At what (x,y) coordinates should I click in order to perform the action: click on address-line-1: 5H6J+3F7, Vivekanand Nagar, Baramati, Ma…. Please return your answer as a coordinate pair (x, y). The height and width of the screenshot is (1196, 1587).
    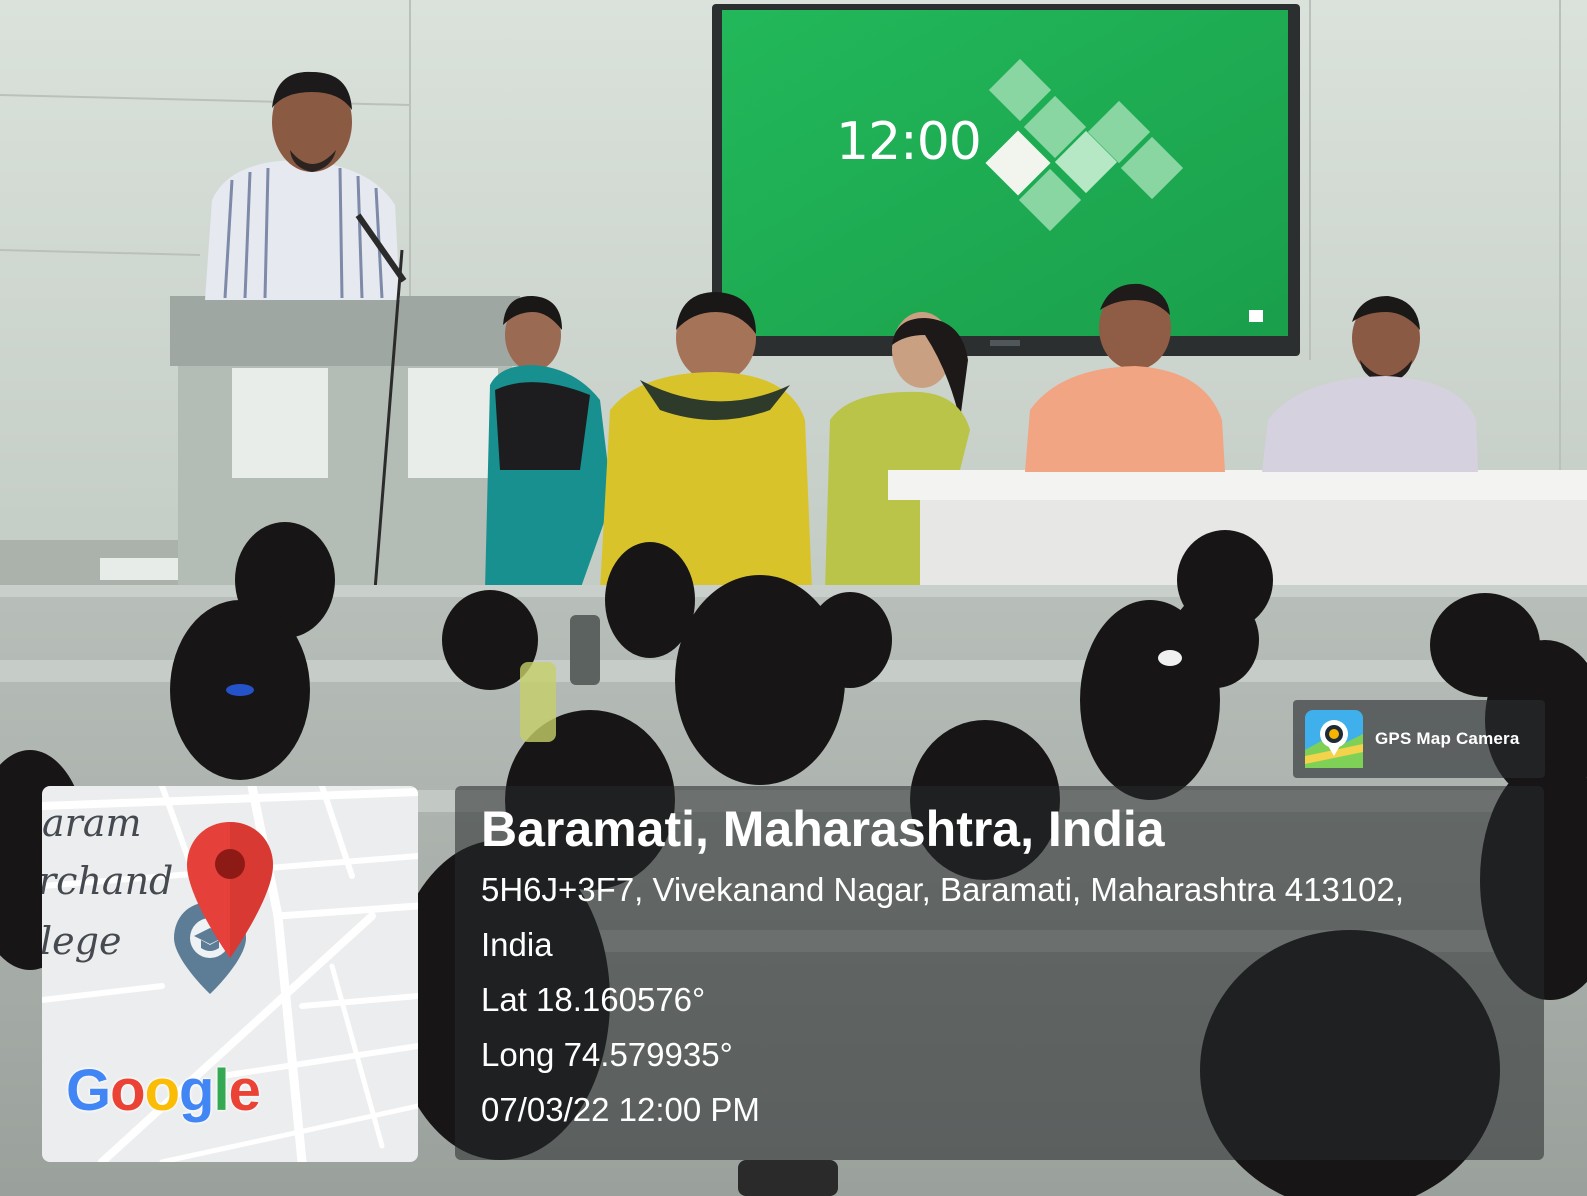
    Looking at the image, I should click on (943, 889).